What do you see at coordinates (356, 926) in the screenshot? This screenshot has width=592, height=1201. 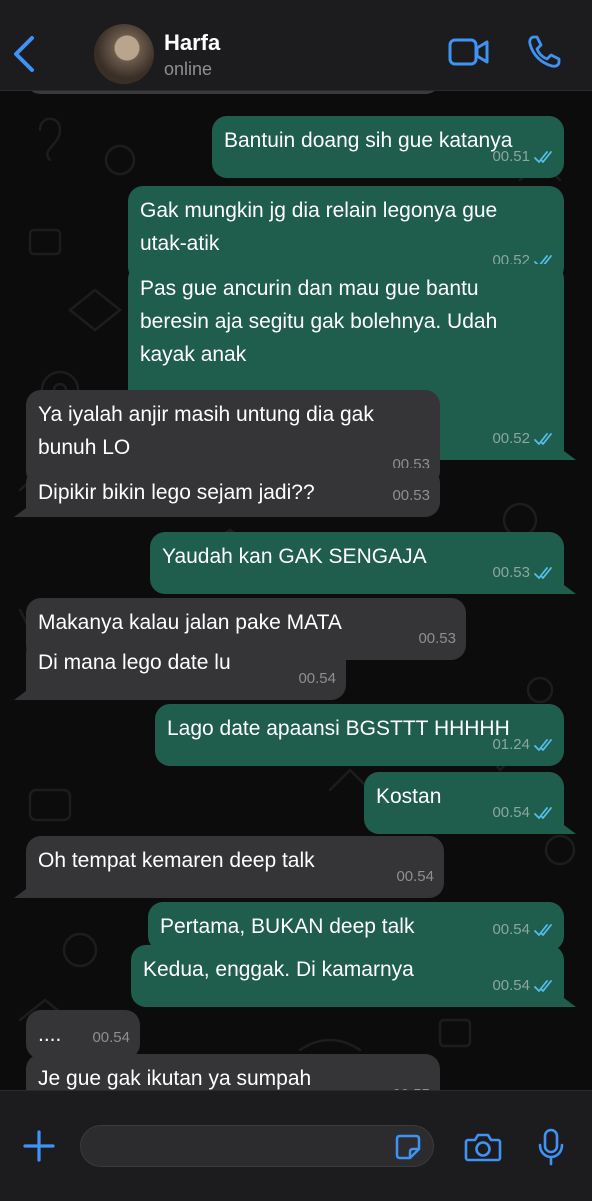 I see `outgoing-message-bubble: Pertama, BUKAN deep talk 00.54` at bounding box center [356, 926].